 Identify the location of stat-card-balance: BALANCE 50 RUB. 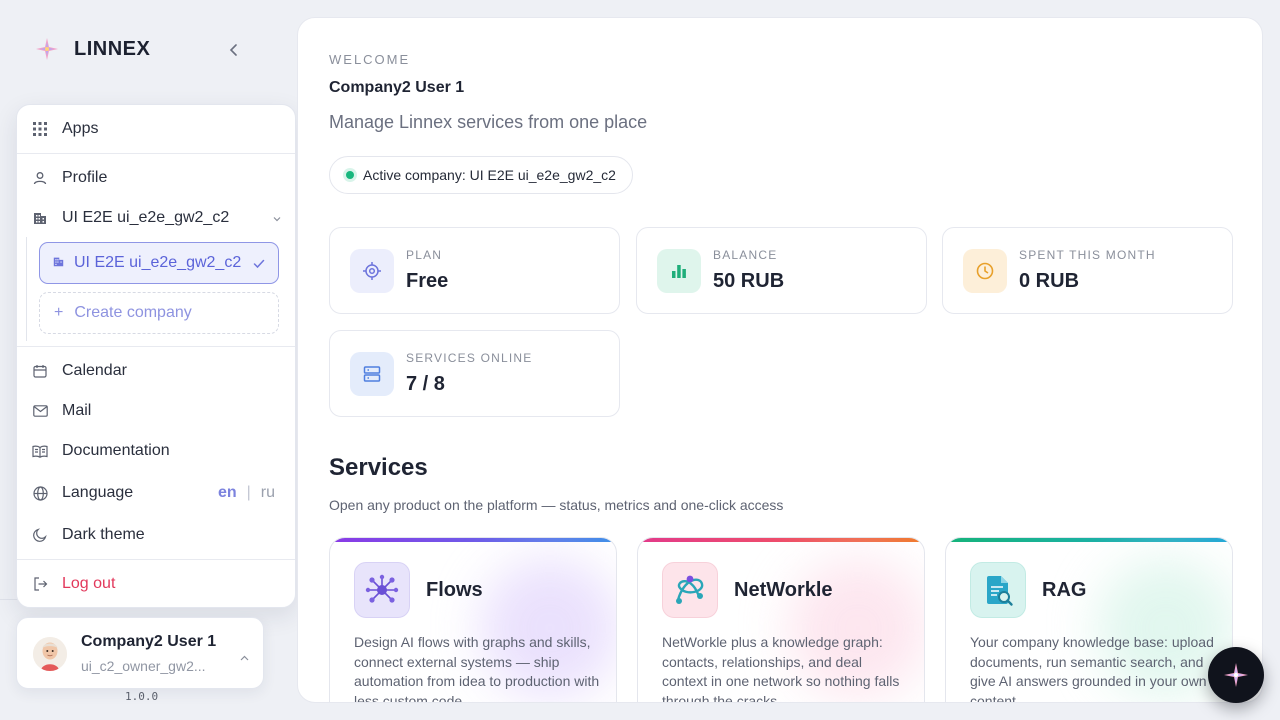
(781, 270).